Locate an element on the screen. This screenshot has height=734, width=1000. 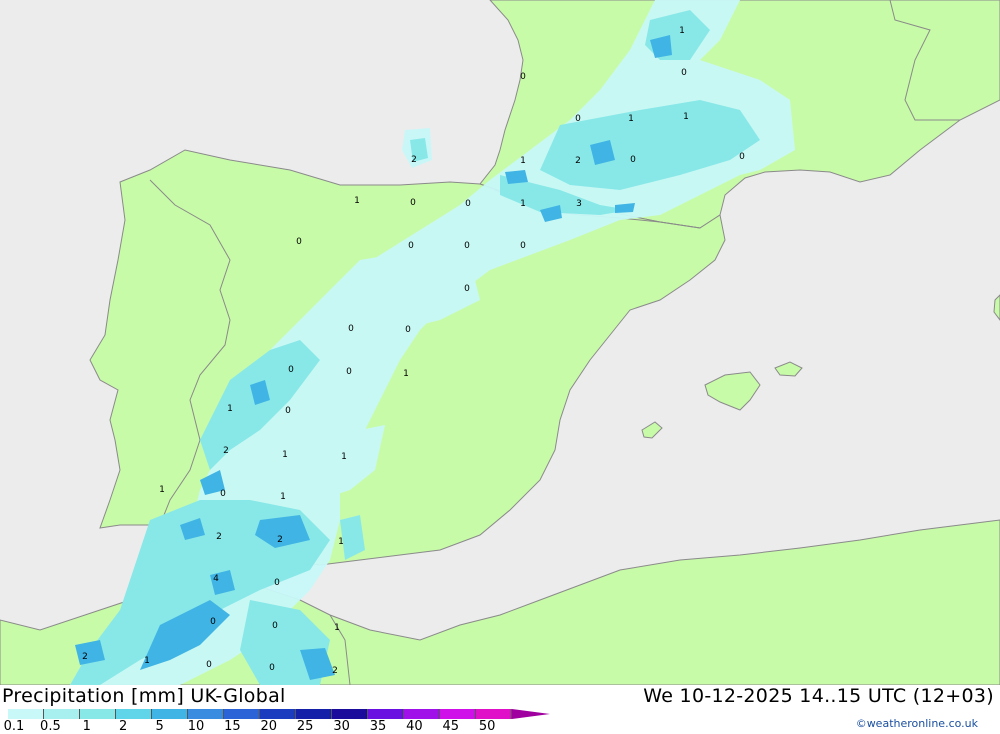
color-scale-label: 40 is located at coordinates (414, 726).